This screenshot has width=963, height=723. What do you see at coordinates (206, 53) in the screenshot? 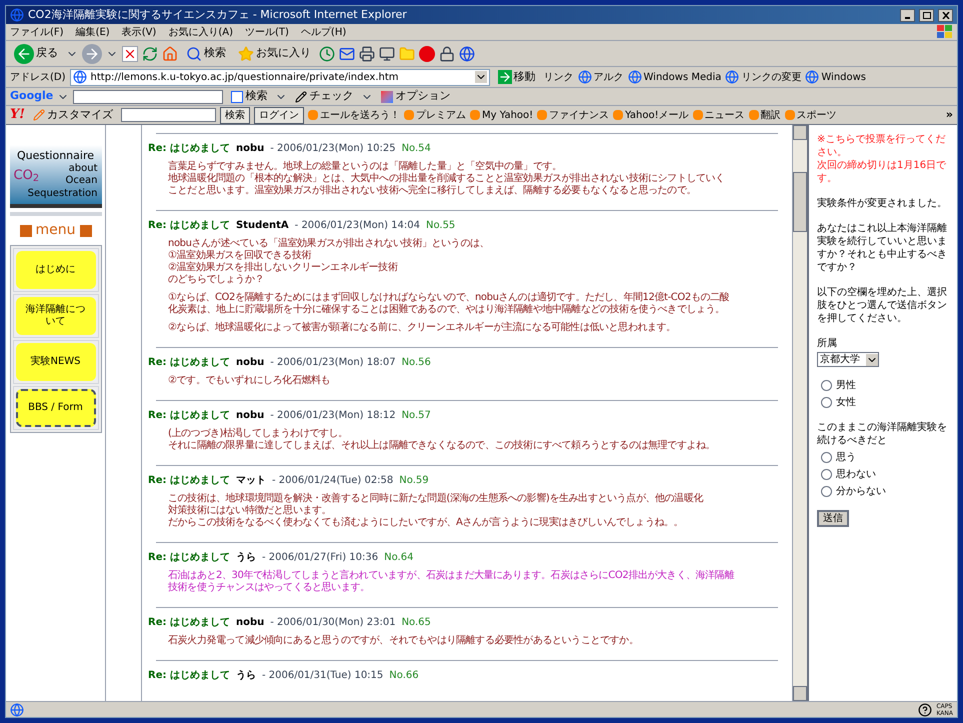
I see `search-button: 検索` at bounding box center [206, 53].